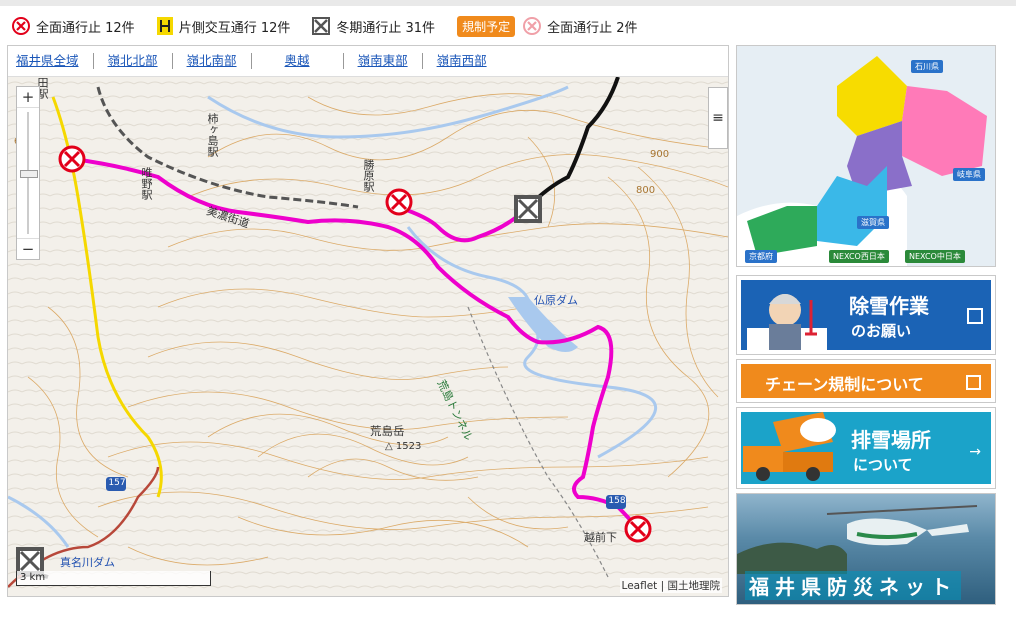 This screenshot has height=620, width=1016. I want to click on label-contour-800: 800, so click(646, 190).